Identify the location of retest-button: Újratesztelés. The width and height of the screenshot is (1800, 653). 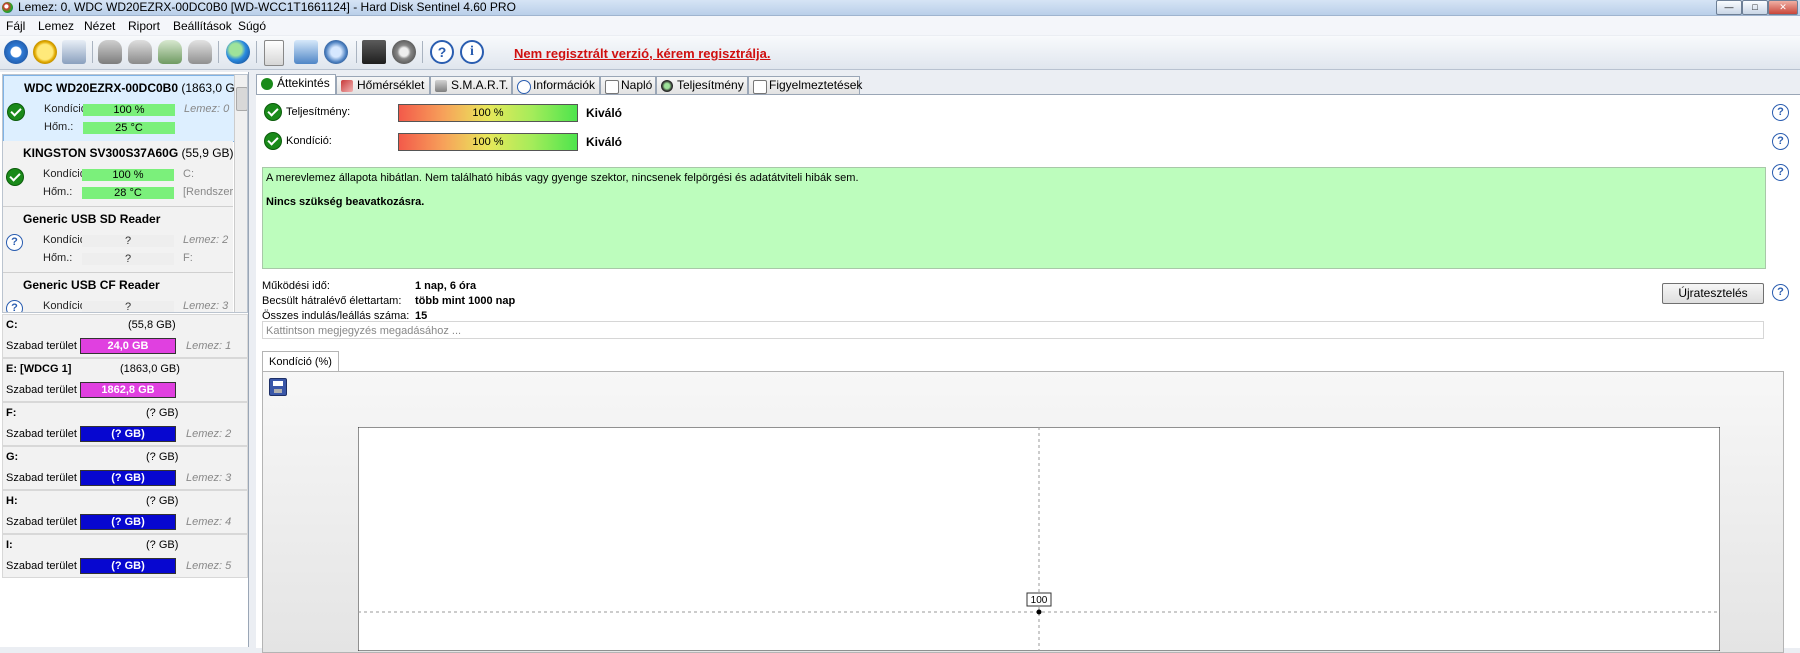
(1713, 293).